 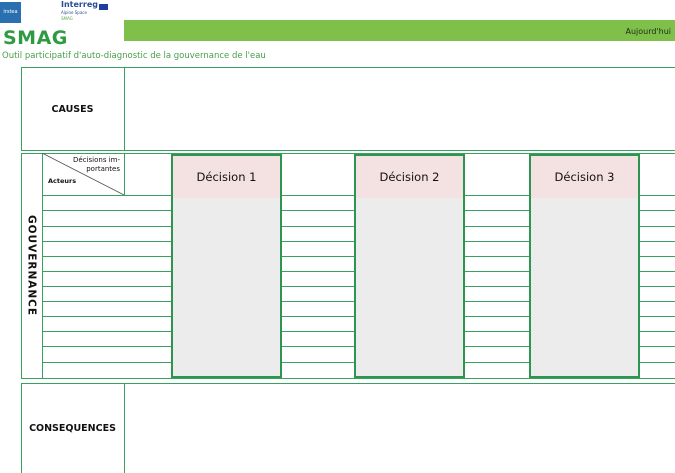 I want to click on consequences-label: CONSEQUENCES, so click(x=72, y=428).